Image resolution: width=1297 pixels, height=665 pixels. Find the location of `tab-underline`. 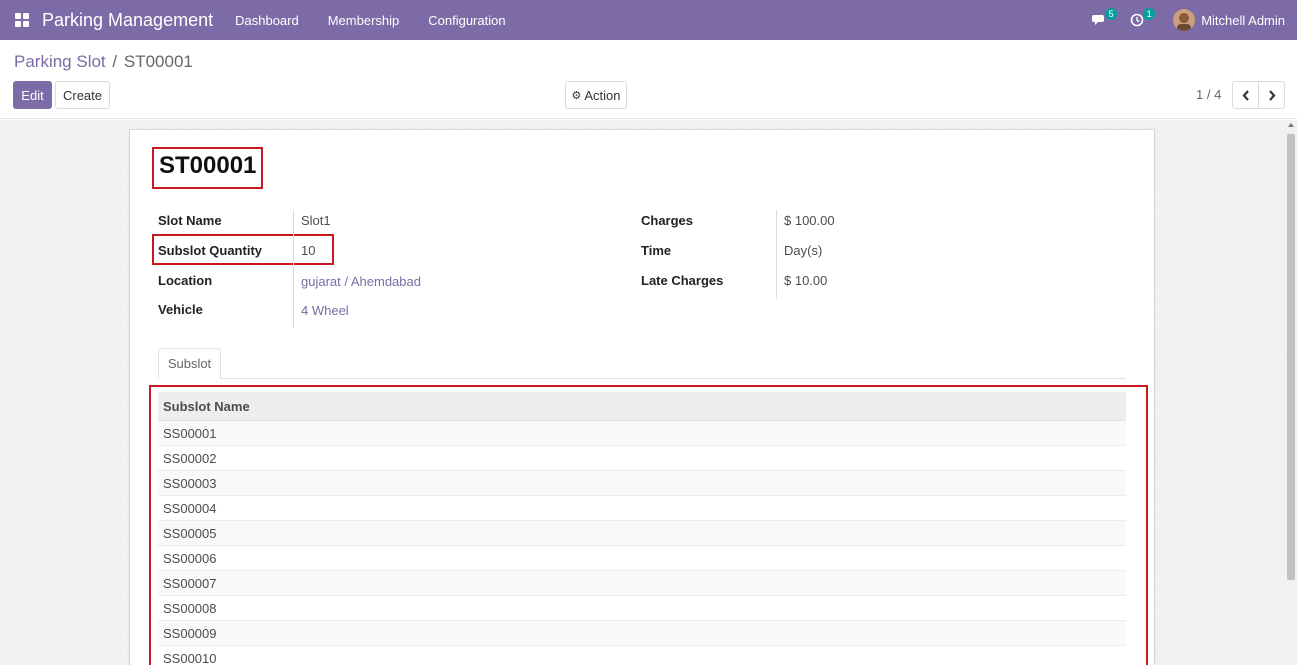

tab-underline is located at coordinates (642, 378).